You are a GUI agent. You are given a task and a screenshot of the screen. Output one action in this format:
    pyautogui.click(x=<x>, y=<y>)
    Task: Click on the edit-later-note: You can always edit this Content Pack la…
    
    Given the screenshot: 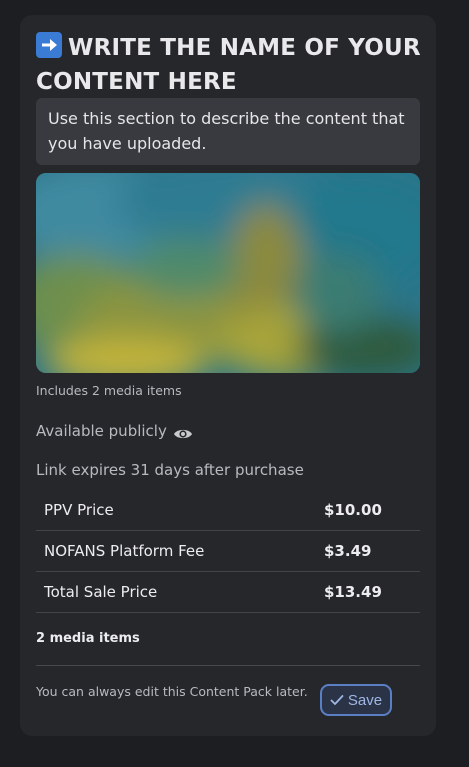 What is the action you would take?
    pyautogui.click(x=172, y=691)
    